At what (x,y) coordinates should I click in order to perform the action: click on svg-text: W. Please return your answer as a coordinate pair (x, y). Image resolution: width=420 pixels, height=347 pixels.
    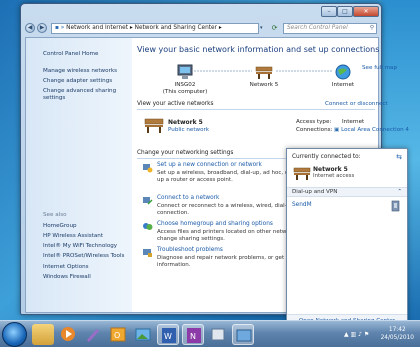
    Looking at the image, I should click on (168, 336).